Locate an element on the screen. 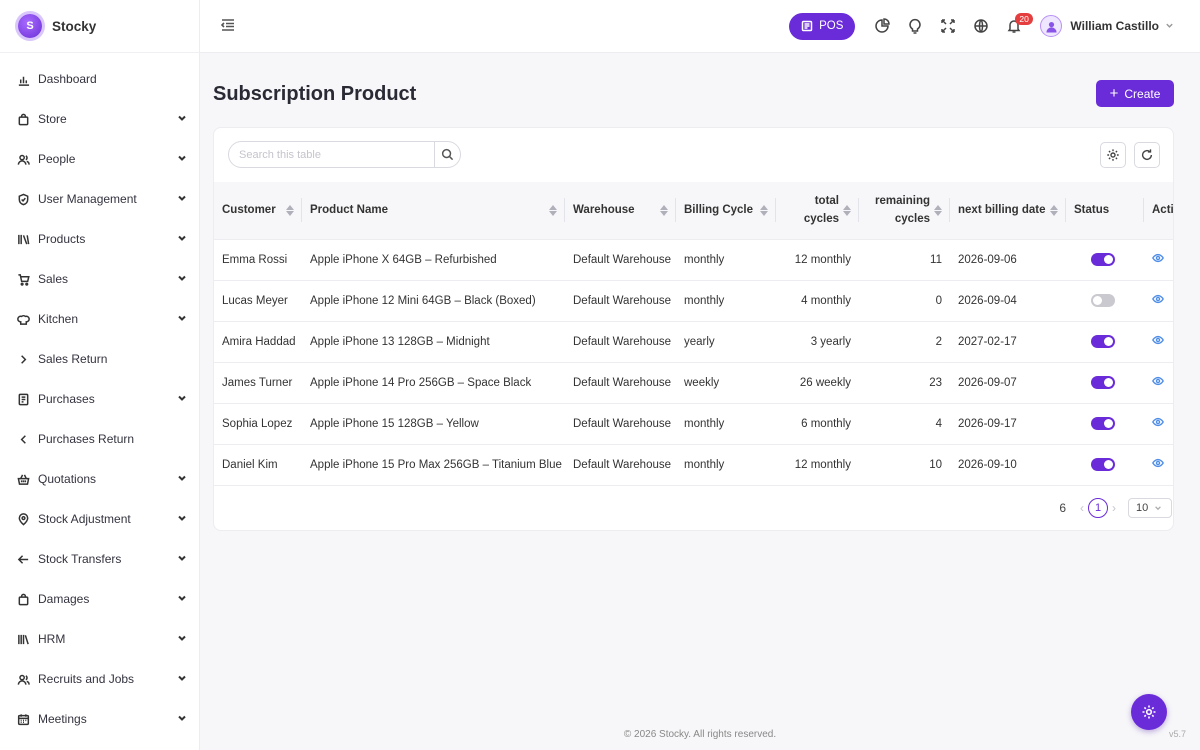 The width and height of the screenshot is (1200, 750). cell-total-cycles: 12 monthly is located at coordinates (817, 260).